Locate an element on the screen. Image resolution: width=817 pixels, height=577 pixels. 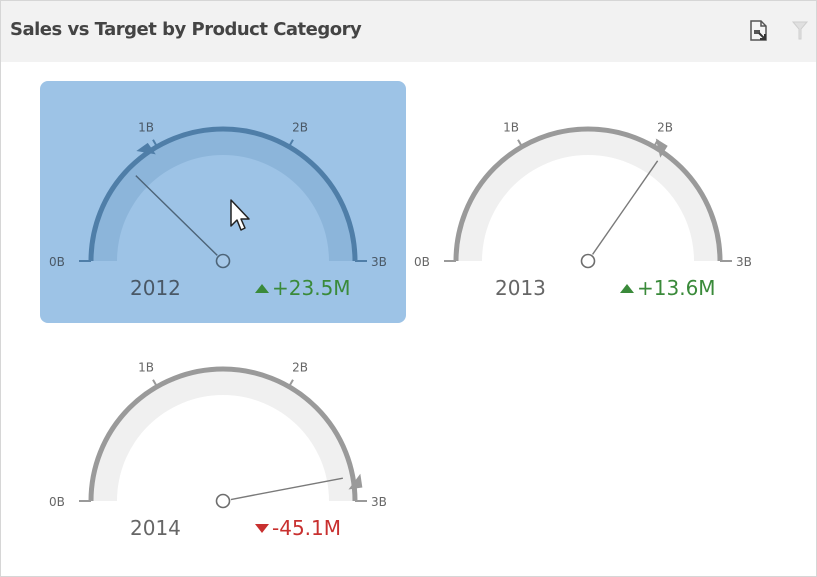
gauge-delta-value: -45.1M is located at coordinates (306, 528).